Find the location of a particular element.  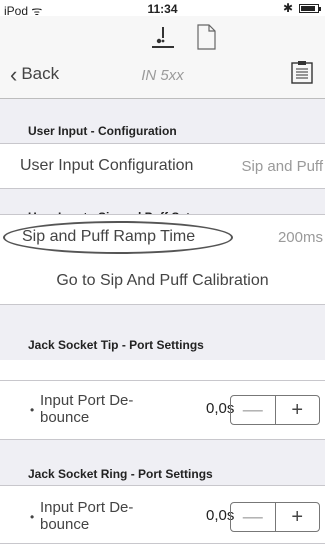

row-value: 200ms is located at coordinates (300, 237).